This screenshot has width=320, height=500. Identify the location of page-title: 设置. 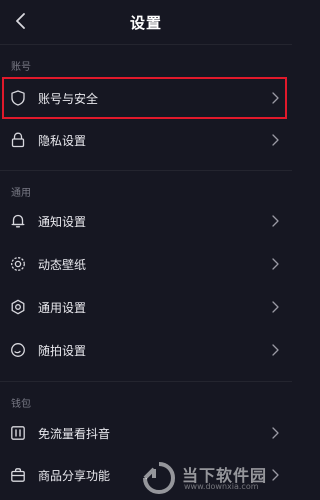
(145, 22).